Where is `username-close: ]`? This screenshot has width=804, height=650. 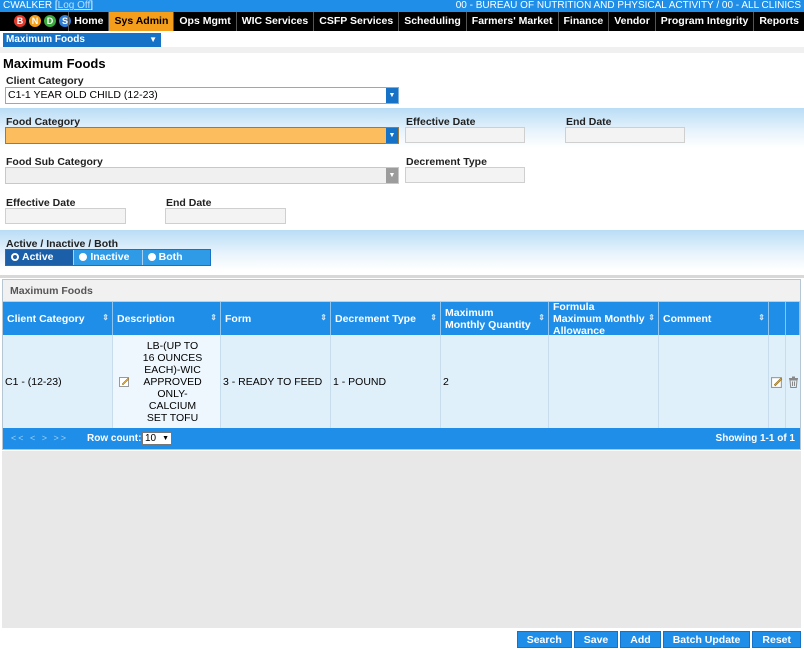
username-close: ] is located at coordinates (92, 5).